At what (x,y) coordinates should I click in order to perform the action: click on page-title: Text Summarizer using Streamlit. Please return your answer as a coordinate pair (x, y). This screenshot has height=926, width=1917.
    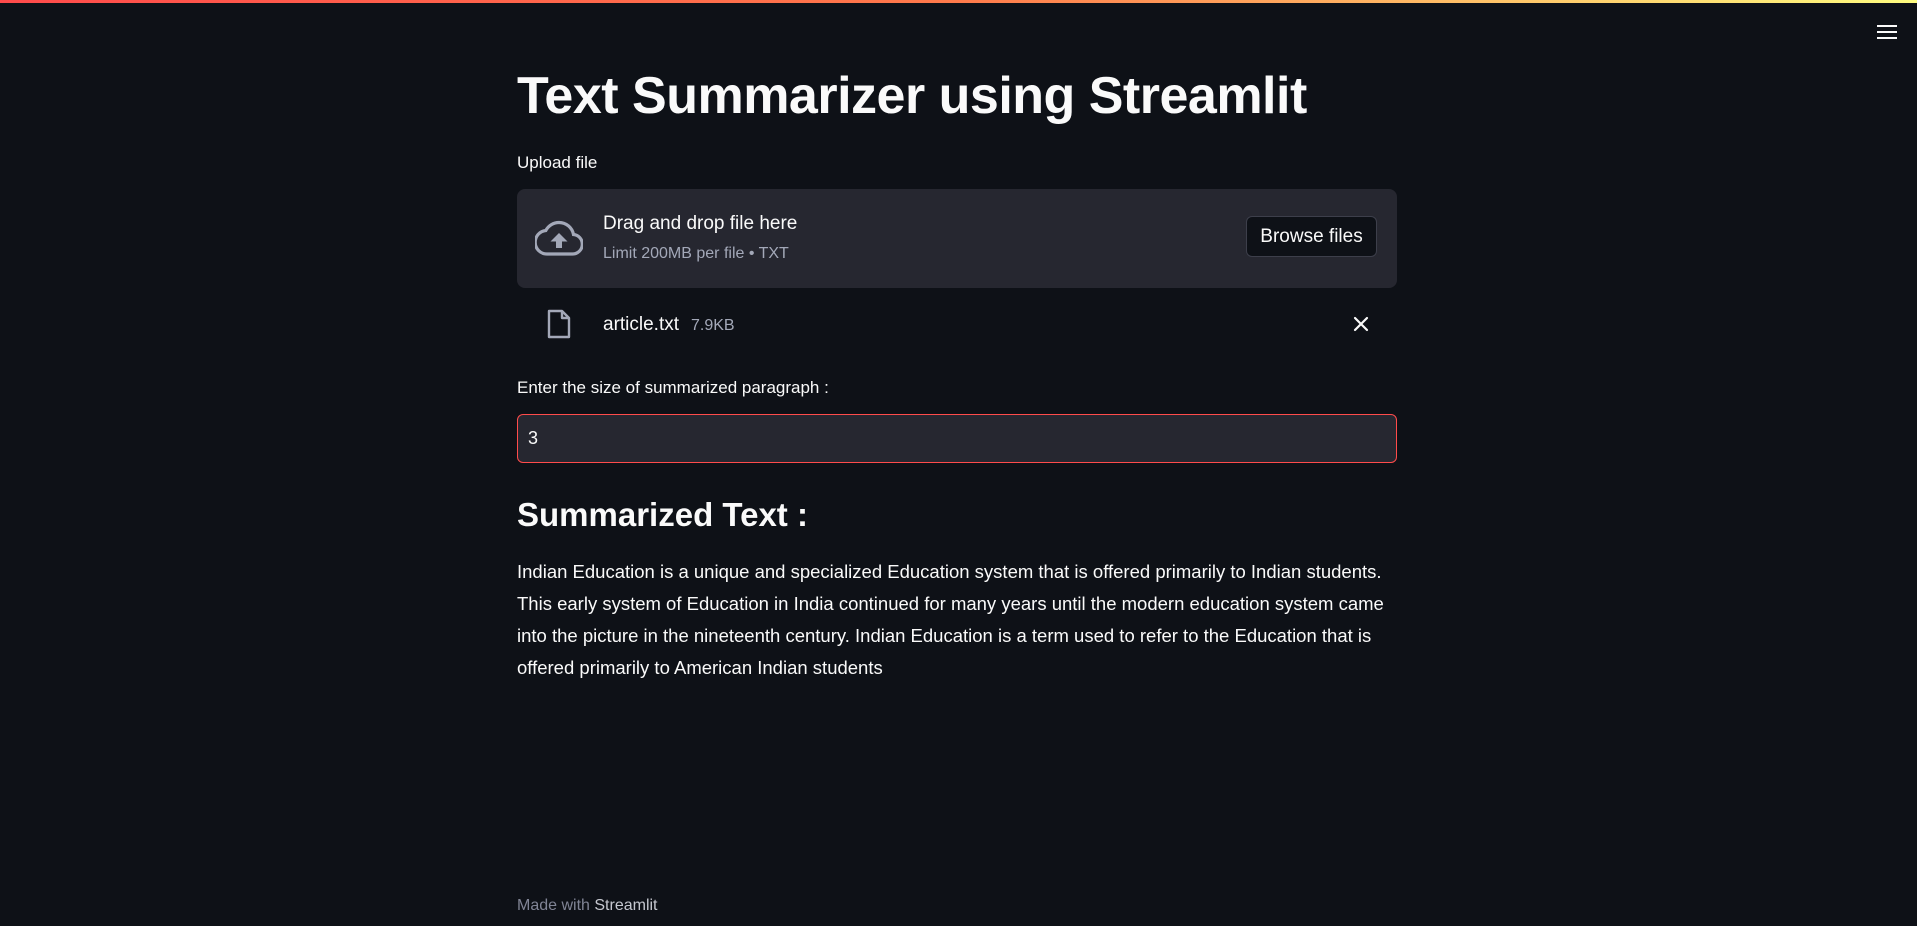
    Looking at the image, I should click on (912, 96).